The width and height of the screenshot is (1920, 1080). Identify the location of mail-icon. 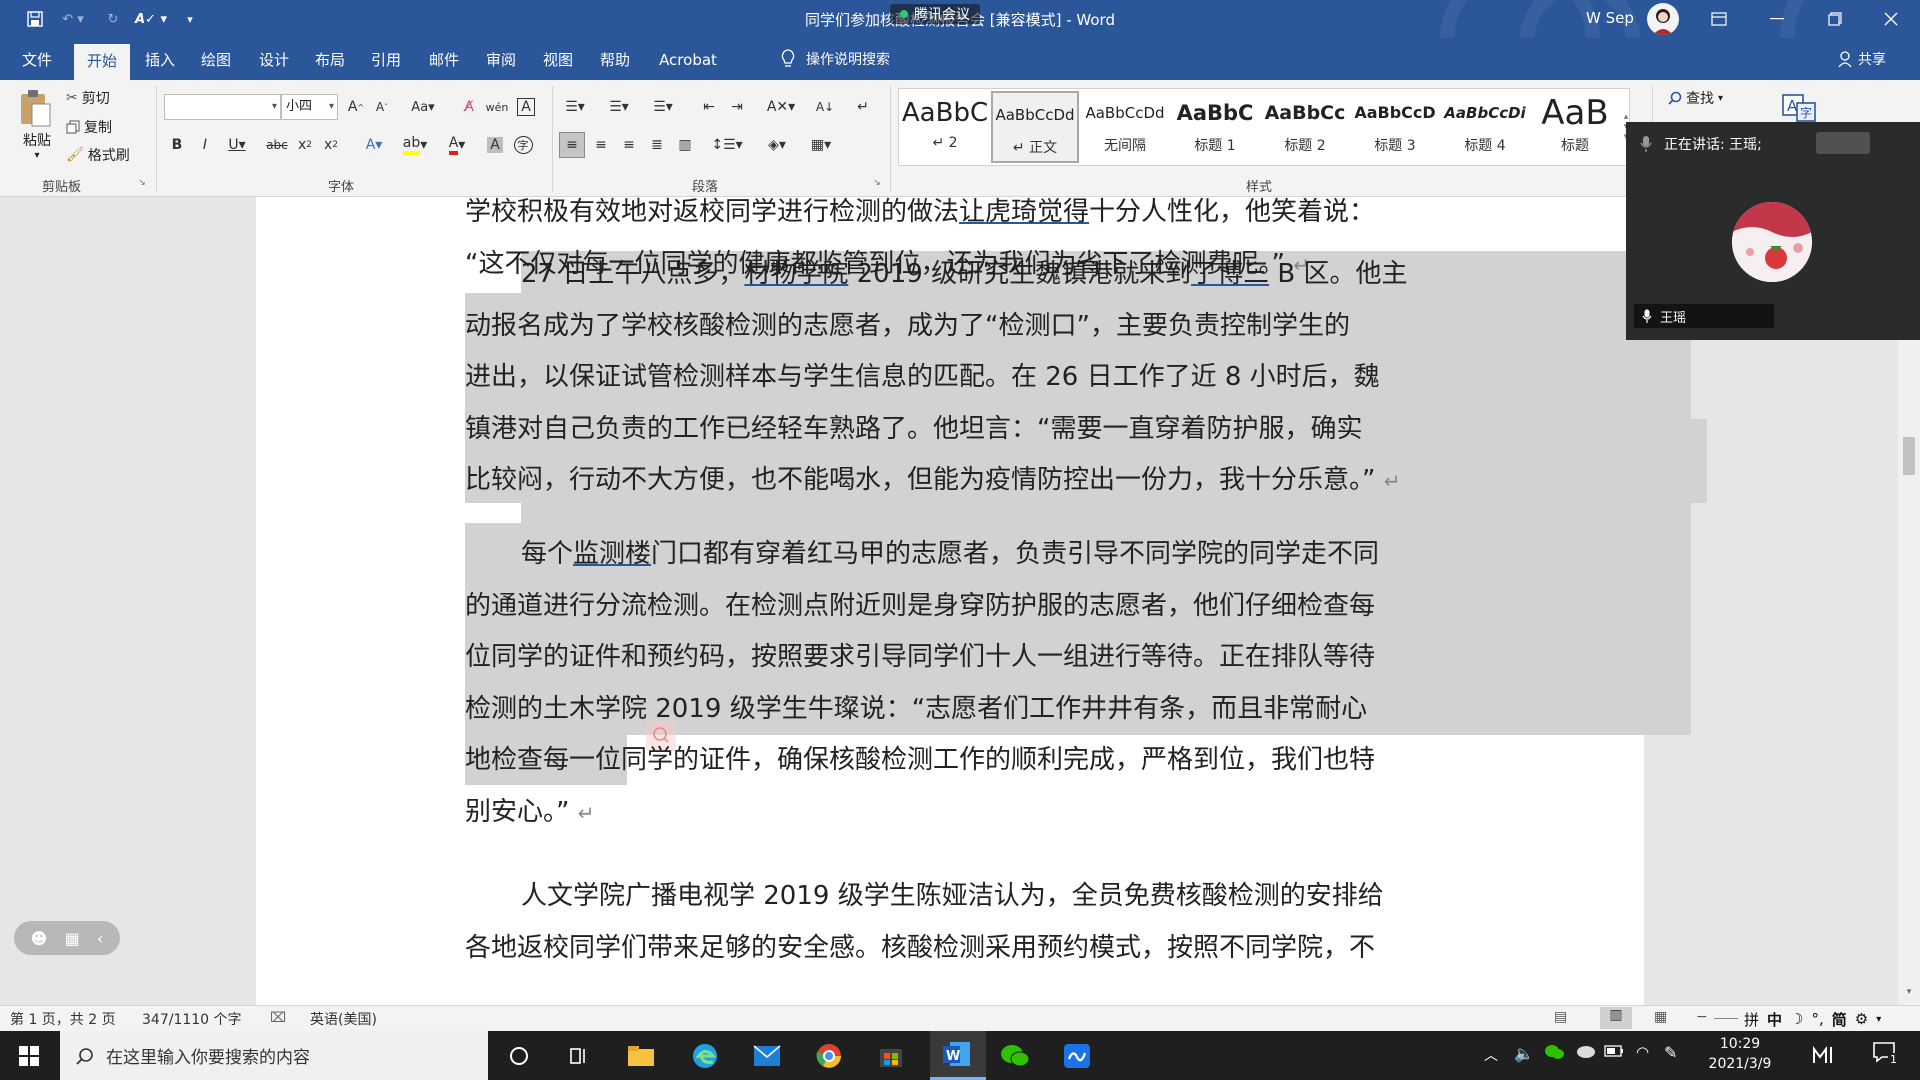
(767, 1056).